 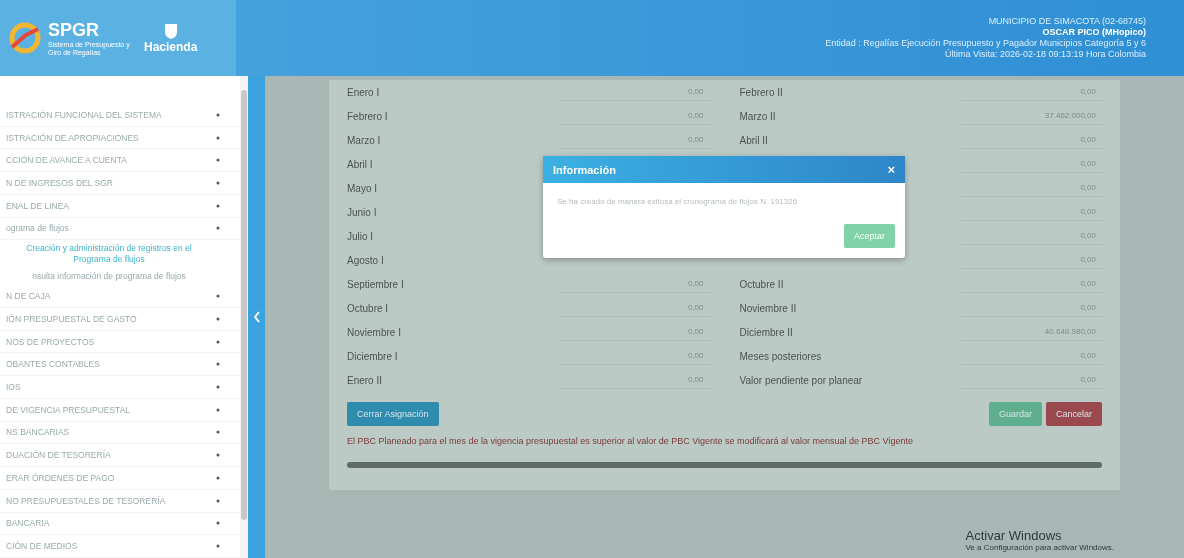 What do you see at coordinates (368, 308) in the screenshot?
I see `month-label: Octubre I` at bounding box center [368, 308].